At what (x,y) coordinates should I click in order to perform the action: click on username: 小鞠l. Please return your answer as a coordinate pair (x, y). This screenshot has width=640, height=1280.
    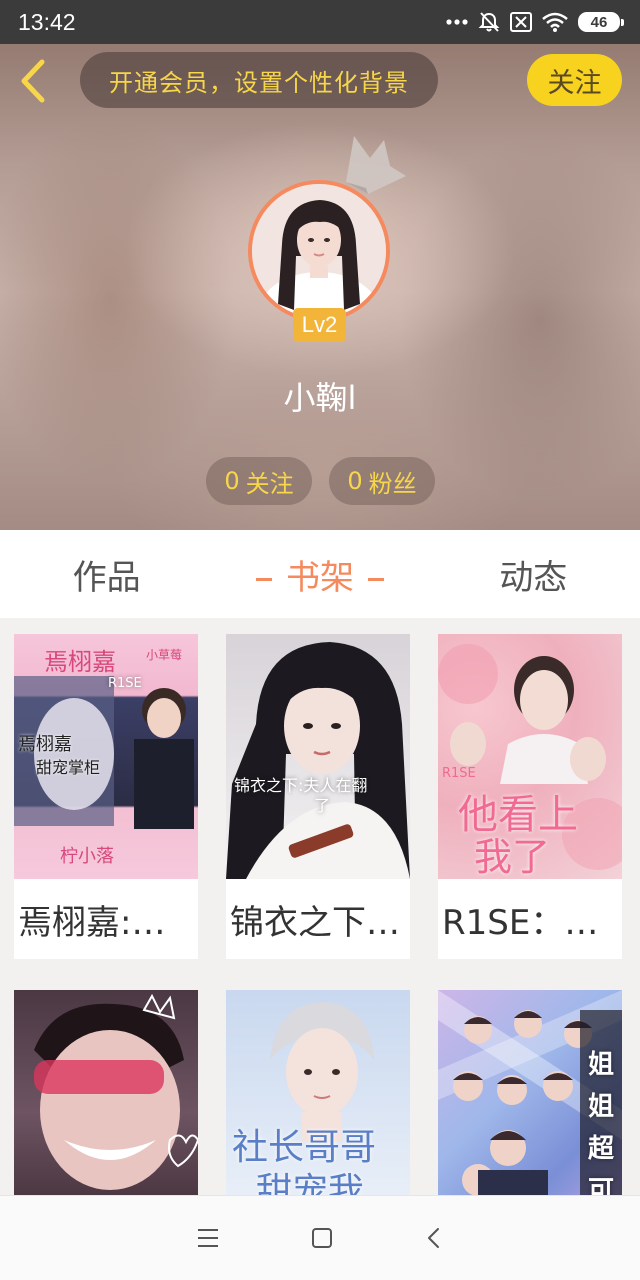
    Looking at the image, I should click on (320, 398).